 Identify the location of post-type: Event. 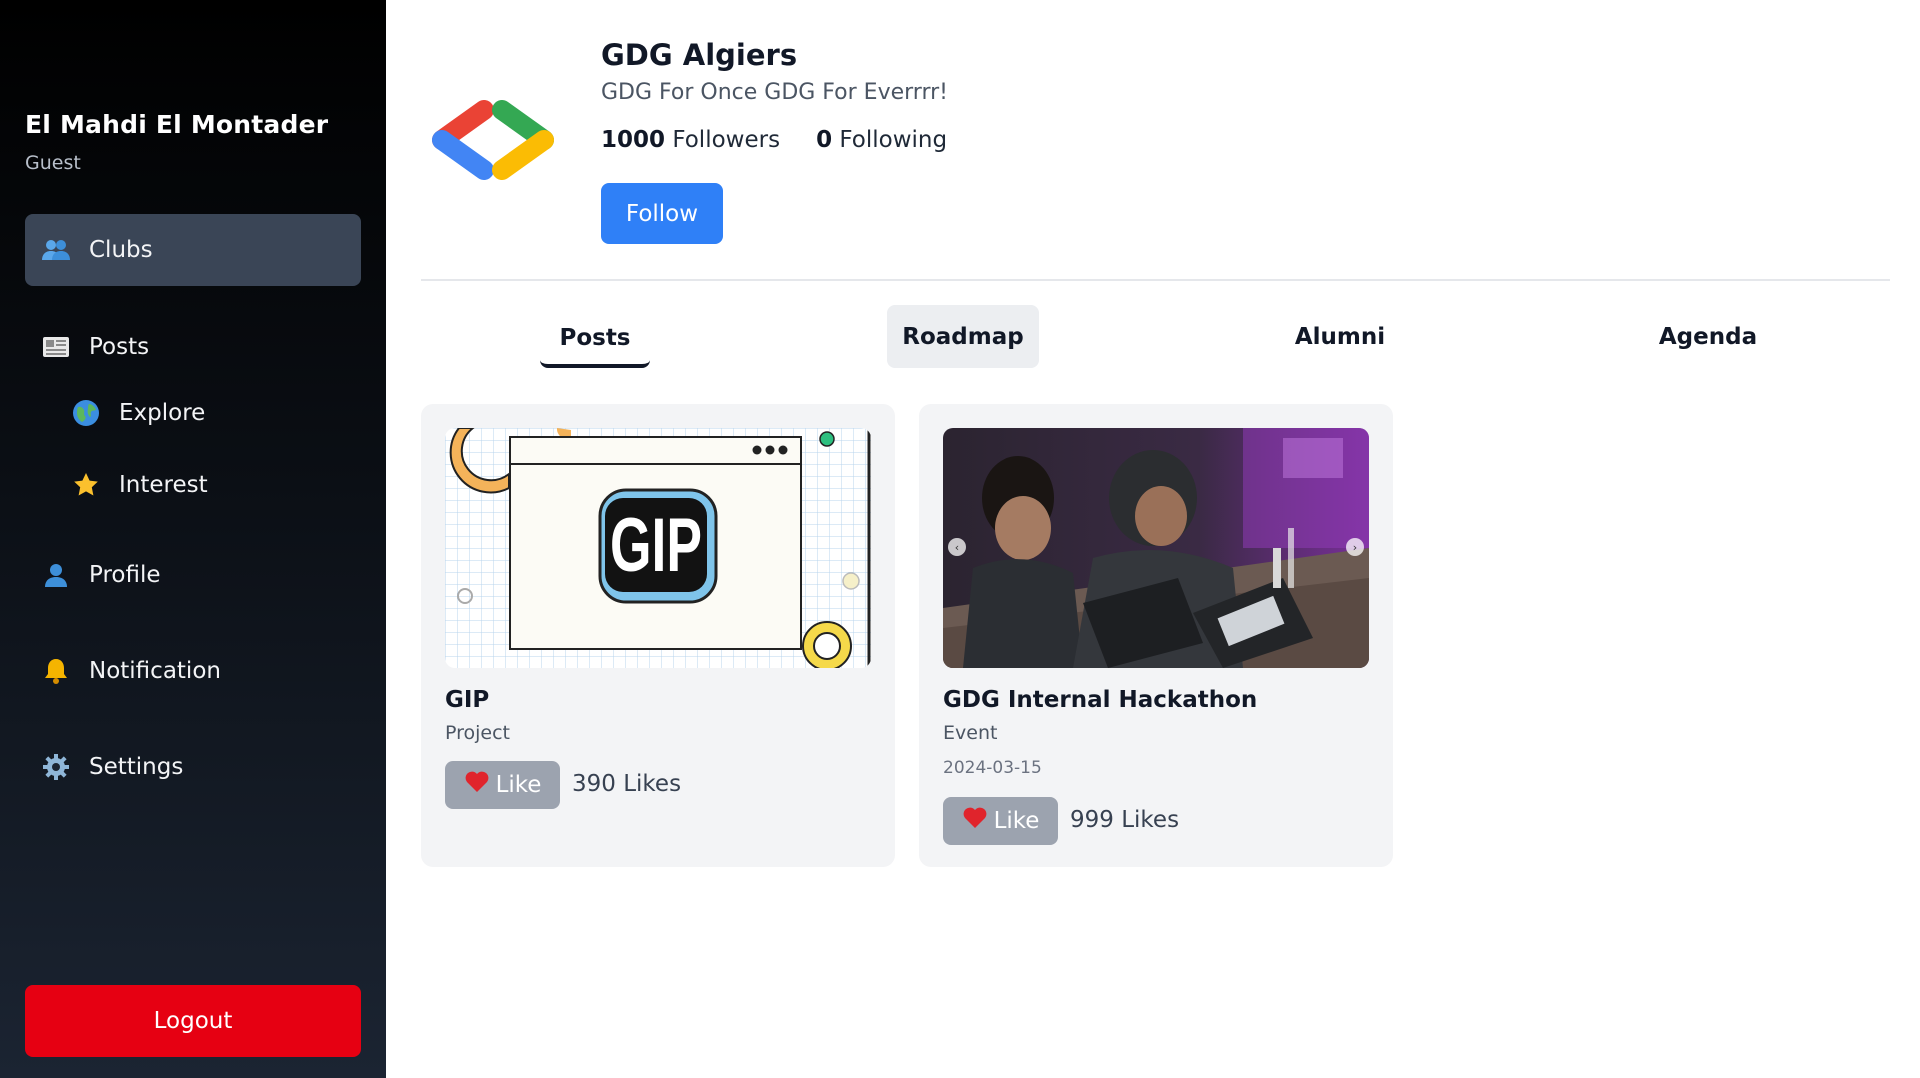
(970, 733).